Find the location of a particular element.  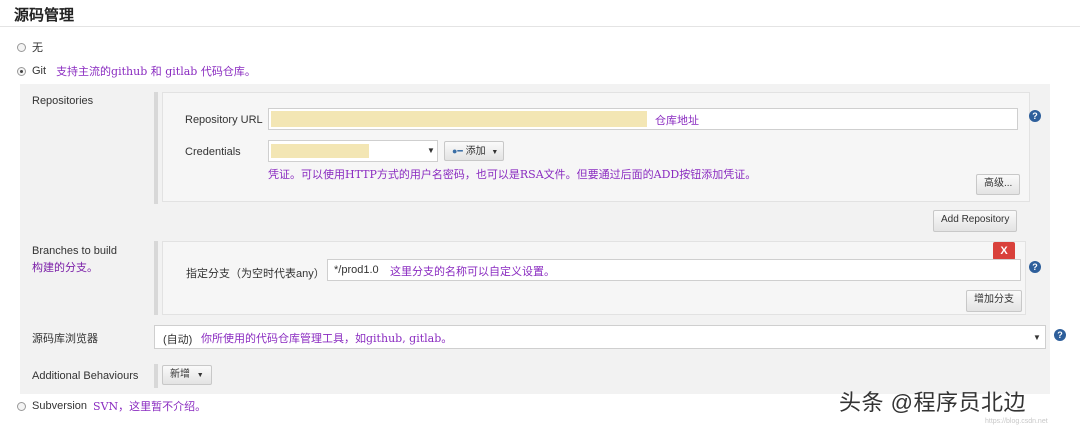

add-credentials-label: 添加 is located at coordinates (475, 151).